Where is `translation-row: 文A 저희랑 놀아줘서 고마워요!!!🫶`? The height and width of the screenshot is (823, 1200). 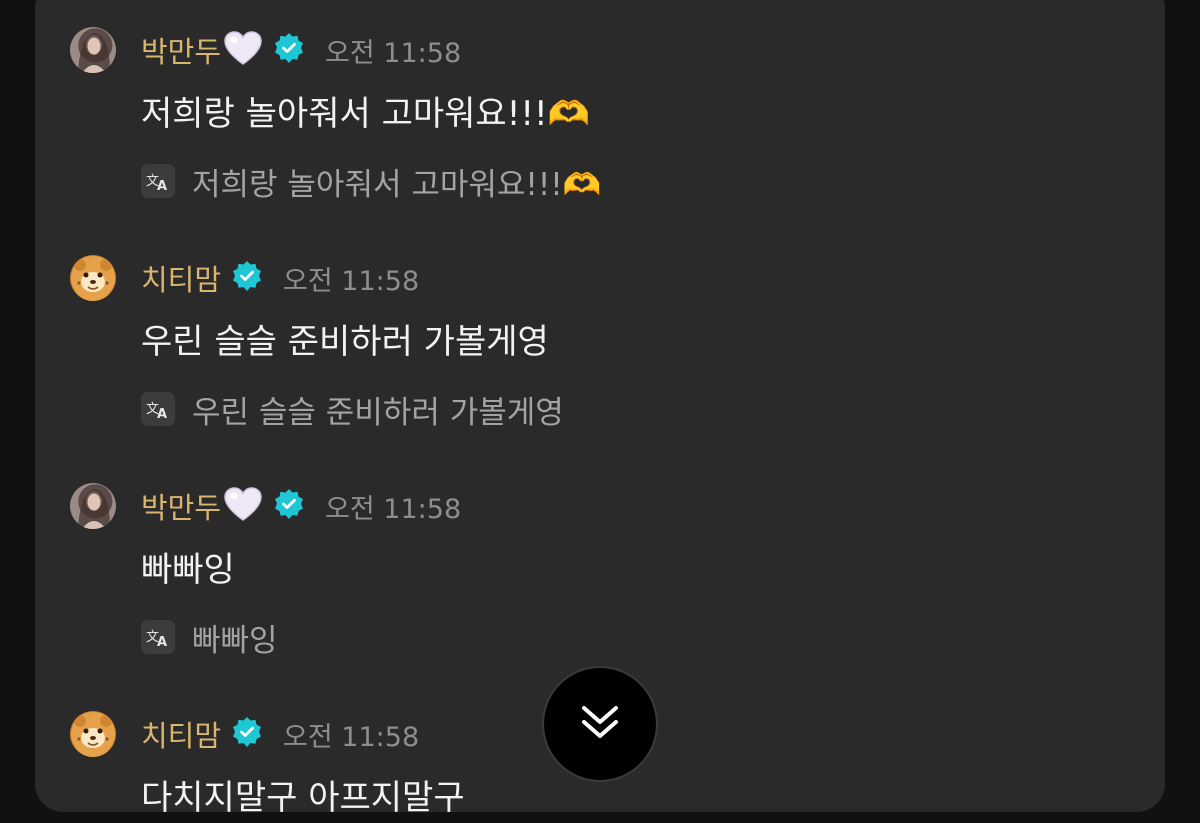 translation-row: 文A 저희랑 놀아줘서 고마워요!!!🫶 is located at coordinates (371, 183).